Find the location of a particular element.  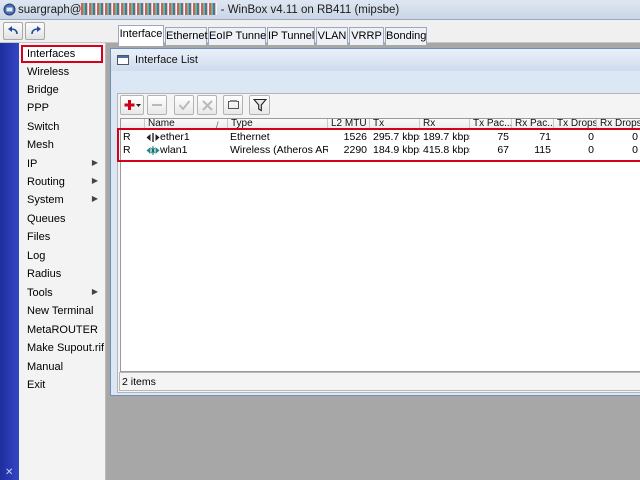

interface-list-title: Interface List is located at coordinates (166, 60).